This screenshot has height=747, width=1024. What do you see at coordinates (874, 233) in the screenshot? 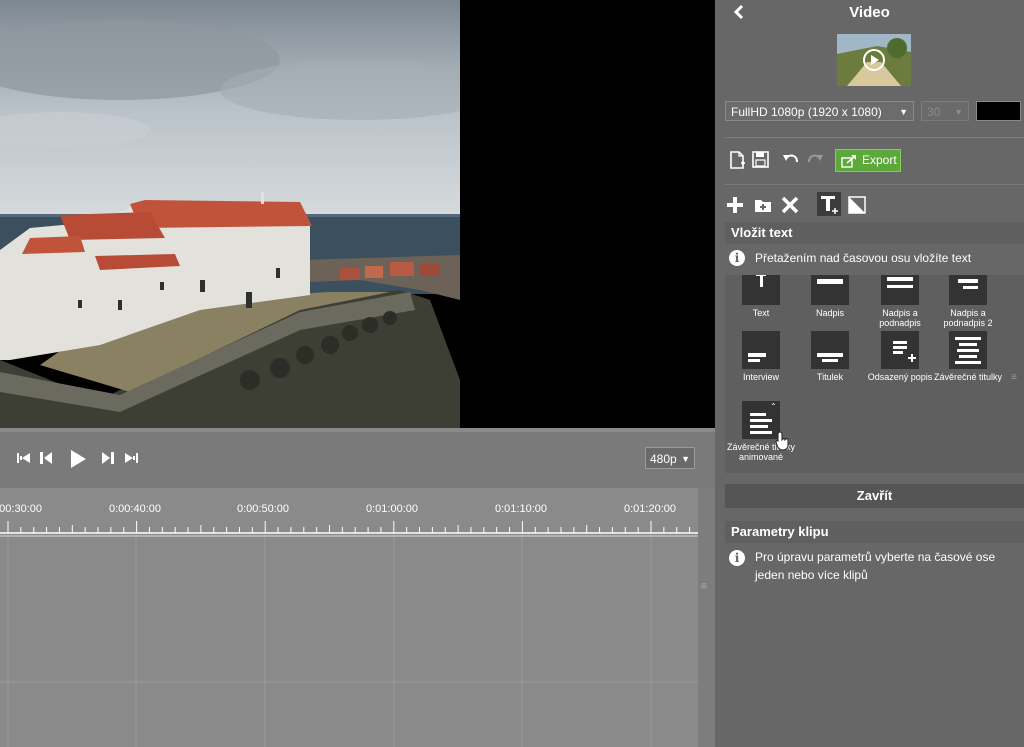
I see `insert-text-header: Vložit text` at bounding box center [874, 233].